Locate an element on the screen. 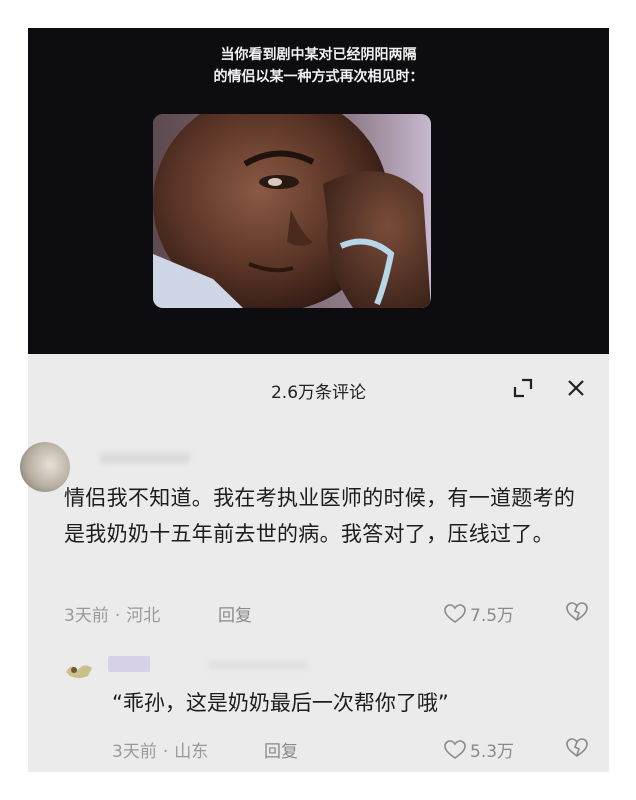  reply-like-count: 5.3万 is located at coordinates (492, 752).